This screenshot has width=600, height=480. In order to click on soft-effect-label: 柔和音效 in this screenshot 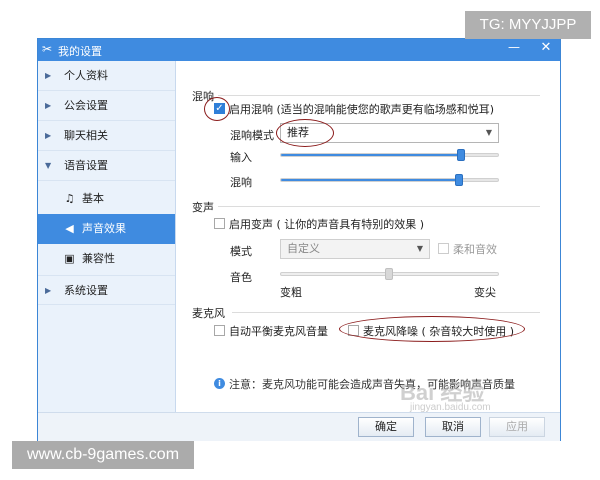, I will do `click(475, 249)`.